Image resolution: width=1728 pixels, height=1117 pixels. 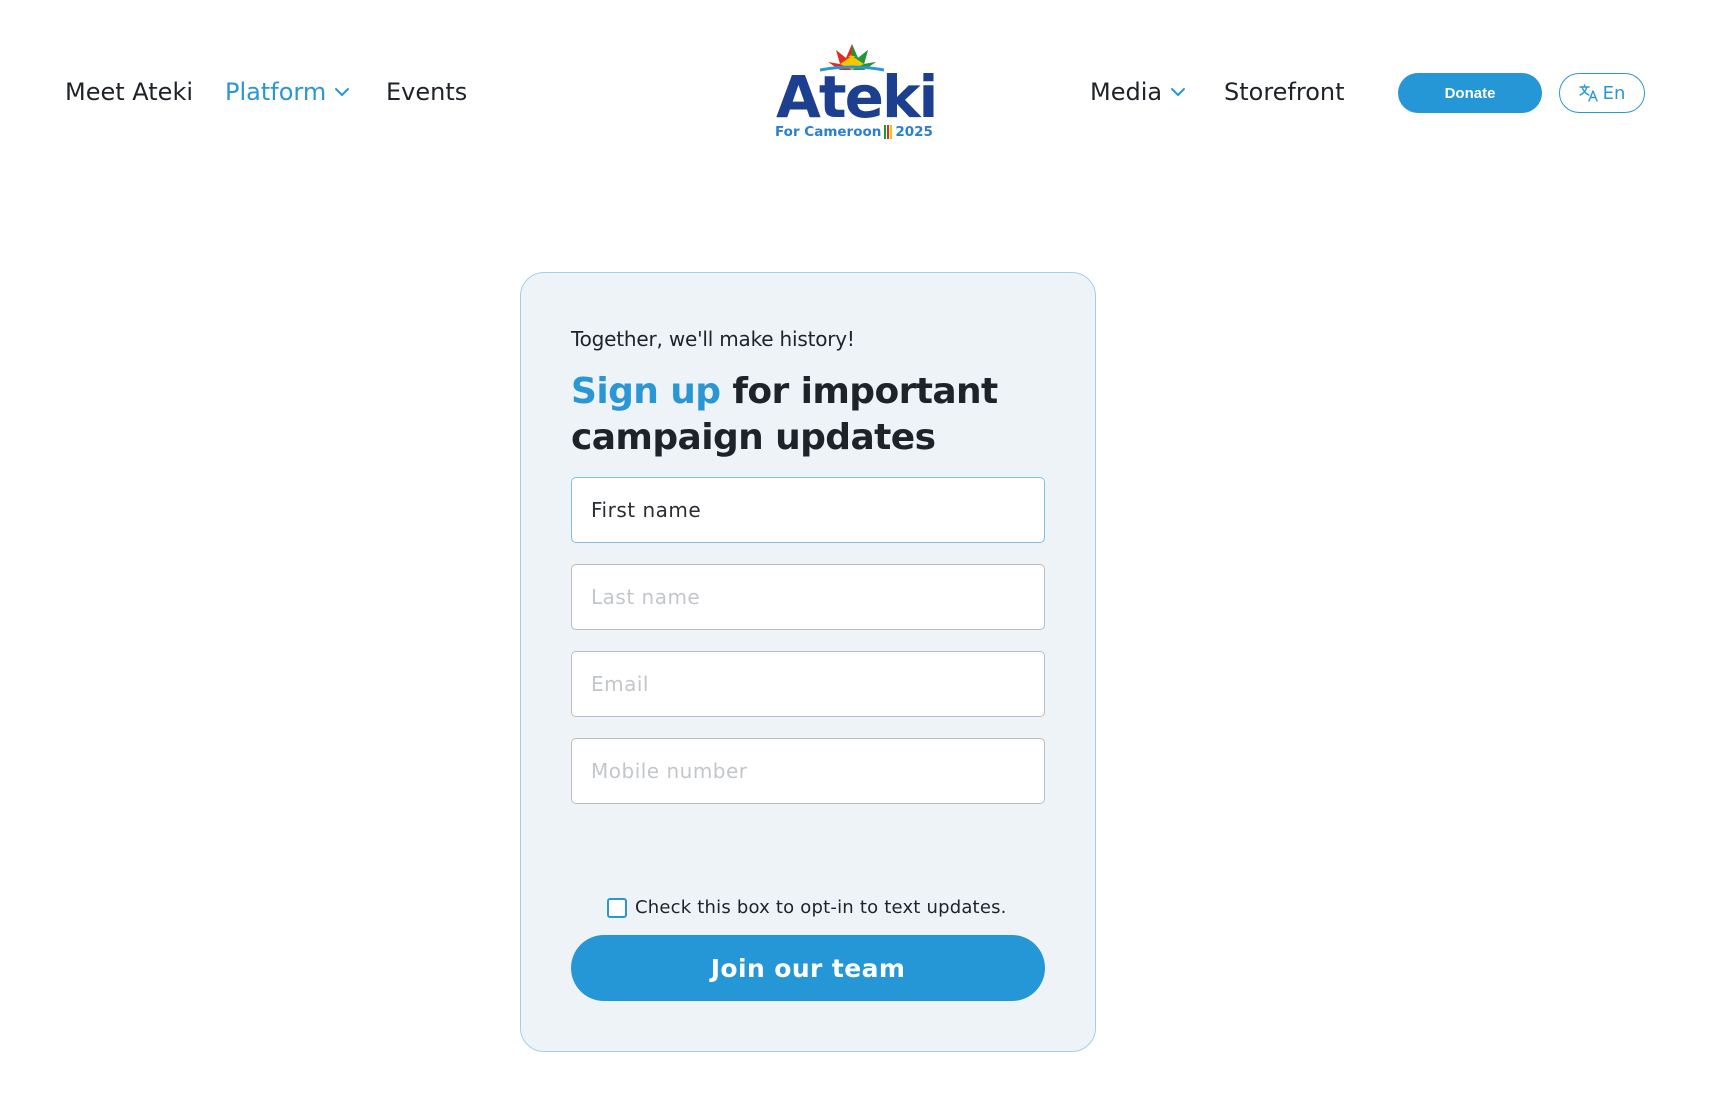 I want to click on headline-accent: Sign up, so click(x=646, y=391).